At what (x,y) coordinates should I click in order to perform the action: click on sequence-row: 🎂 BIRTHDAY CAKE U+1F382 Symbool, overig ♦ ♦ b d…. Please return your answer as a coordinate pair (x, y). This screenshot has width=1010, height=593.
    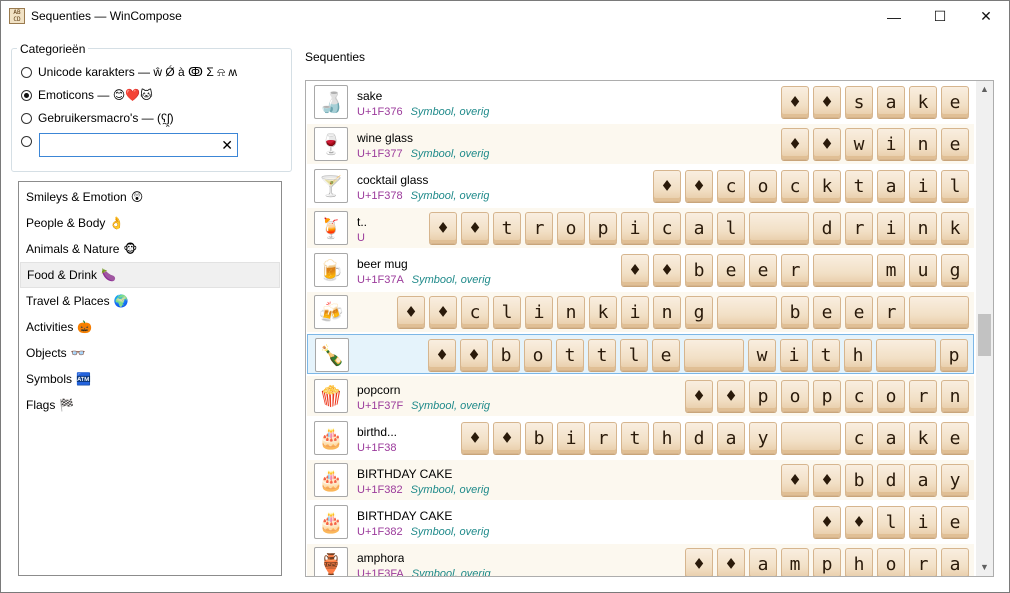
    Looking at the image, I should click on (640, 480).